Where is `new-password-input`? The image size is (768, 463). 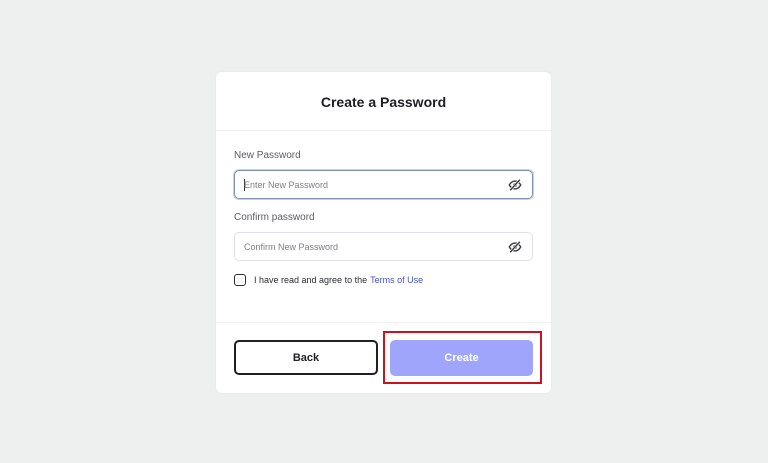 new-password-input is located at coordinates (369, 184).